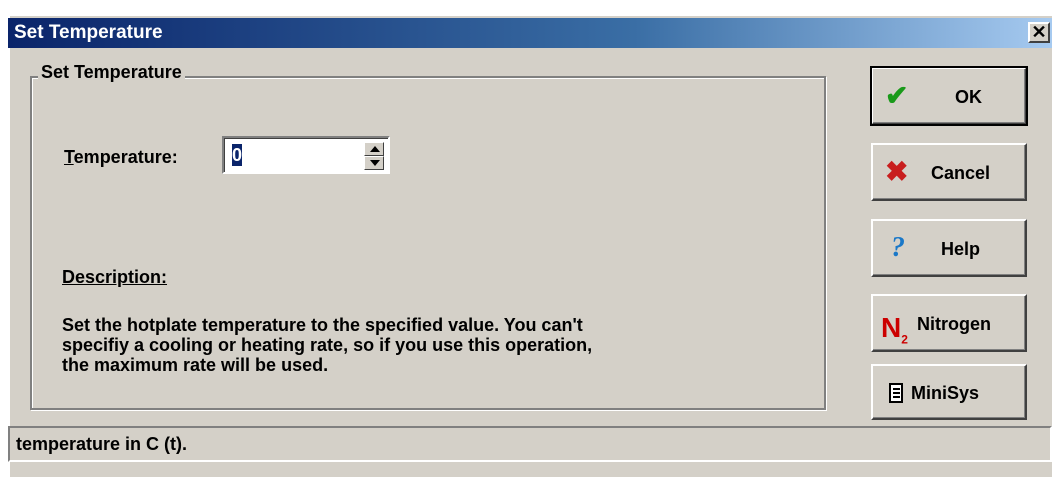 The width and height of the screenshot is (1052, 477). I want to click on help-button-label: Help, so click(961, 249).